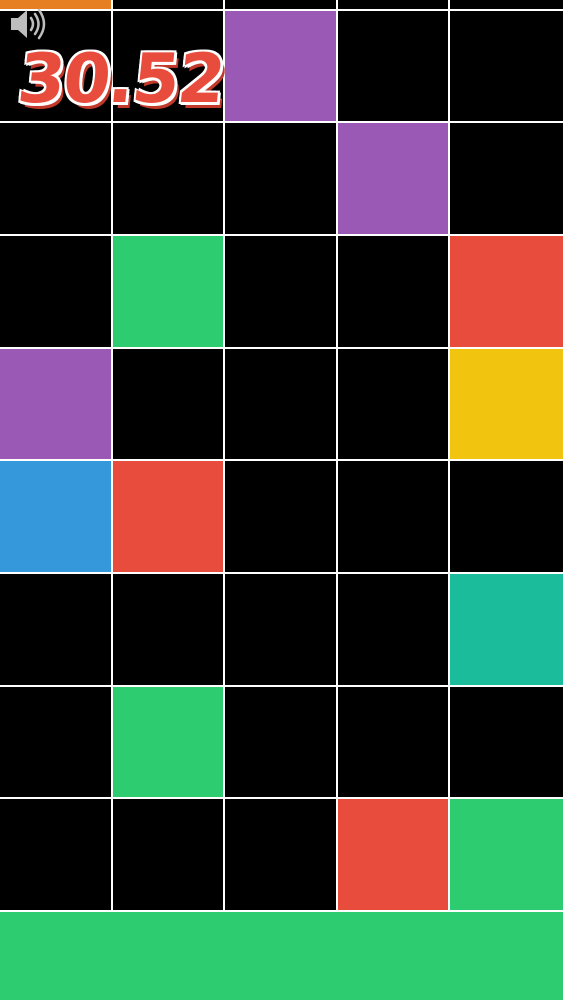 Image resolution: width=563 pixels, height=1000 pixels. I want to click on yellow-tile, so click(506, 404).